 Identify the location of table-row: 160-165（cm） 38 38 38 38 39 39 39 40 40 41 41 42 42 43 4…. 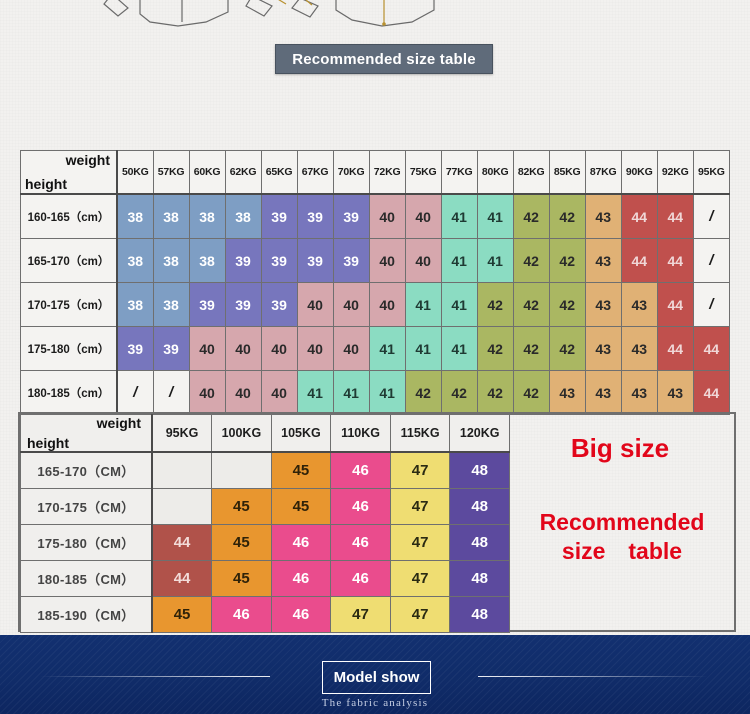
(375, 216).